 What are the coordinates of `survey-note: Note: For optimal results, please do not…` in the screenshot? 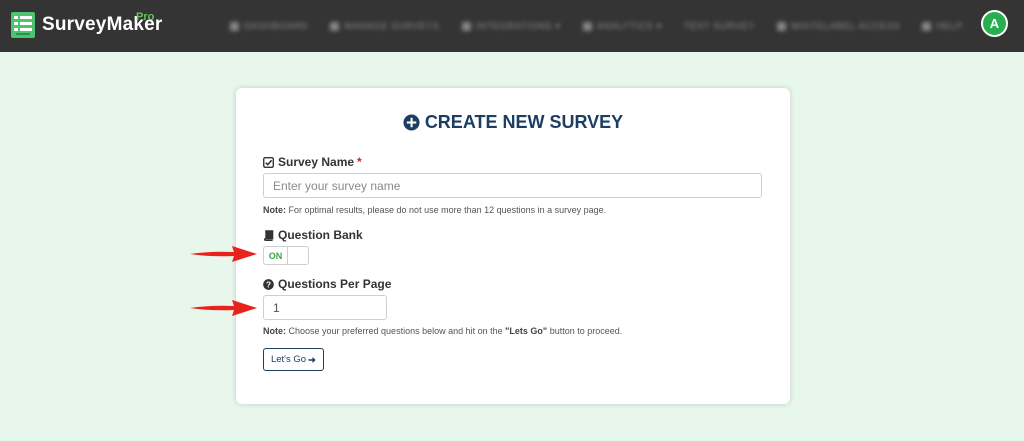 It's located at (434, 210).